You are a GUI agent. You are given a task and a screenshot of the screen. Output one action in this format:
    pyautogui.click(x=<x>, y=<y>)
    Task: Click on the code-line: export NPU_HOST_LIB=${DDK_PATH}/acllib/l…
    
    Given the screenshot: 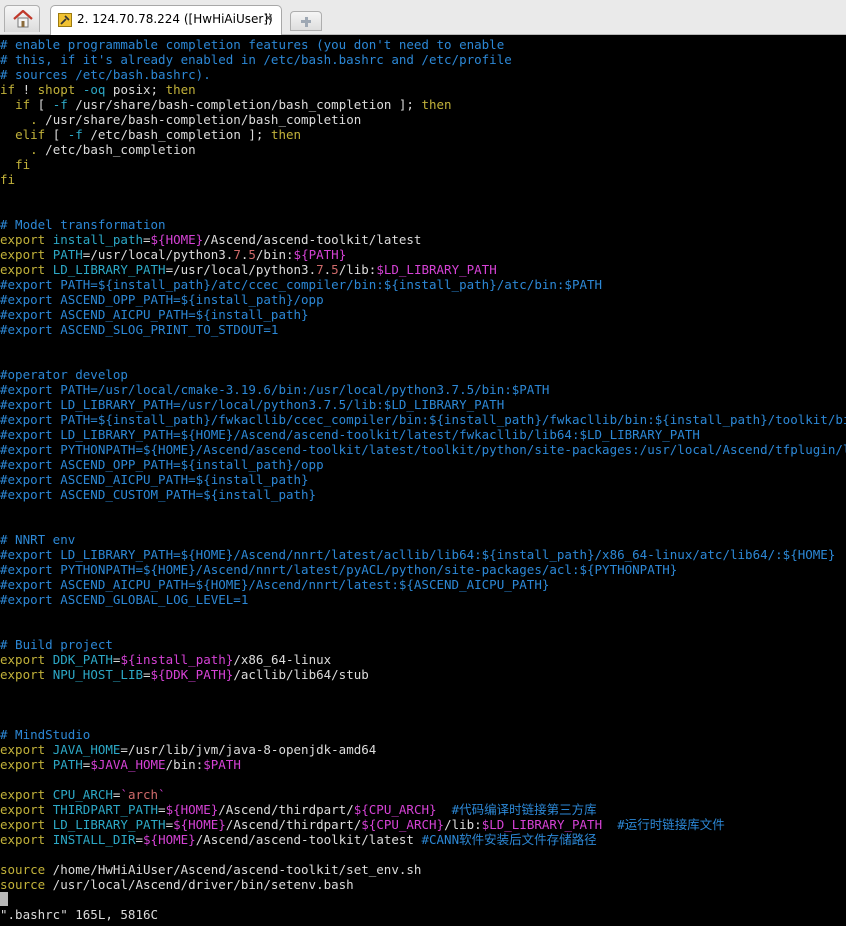 What is the action you would take?
    pyautogui.click(x=423, y=674)
    